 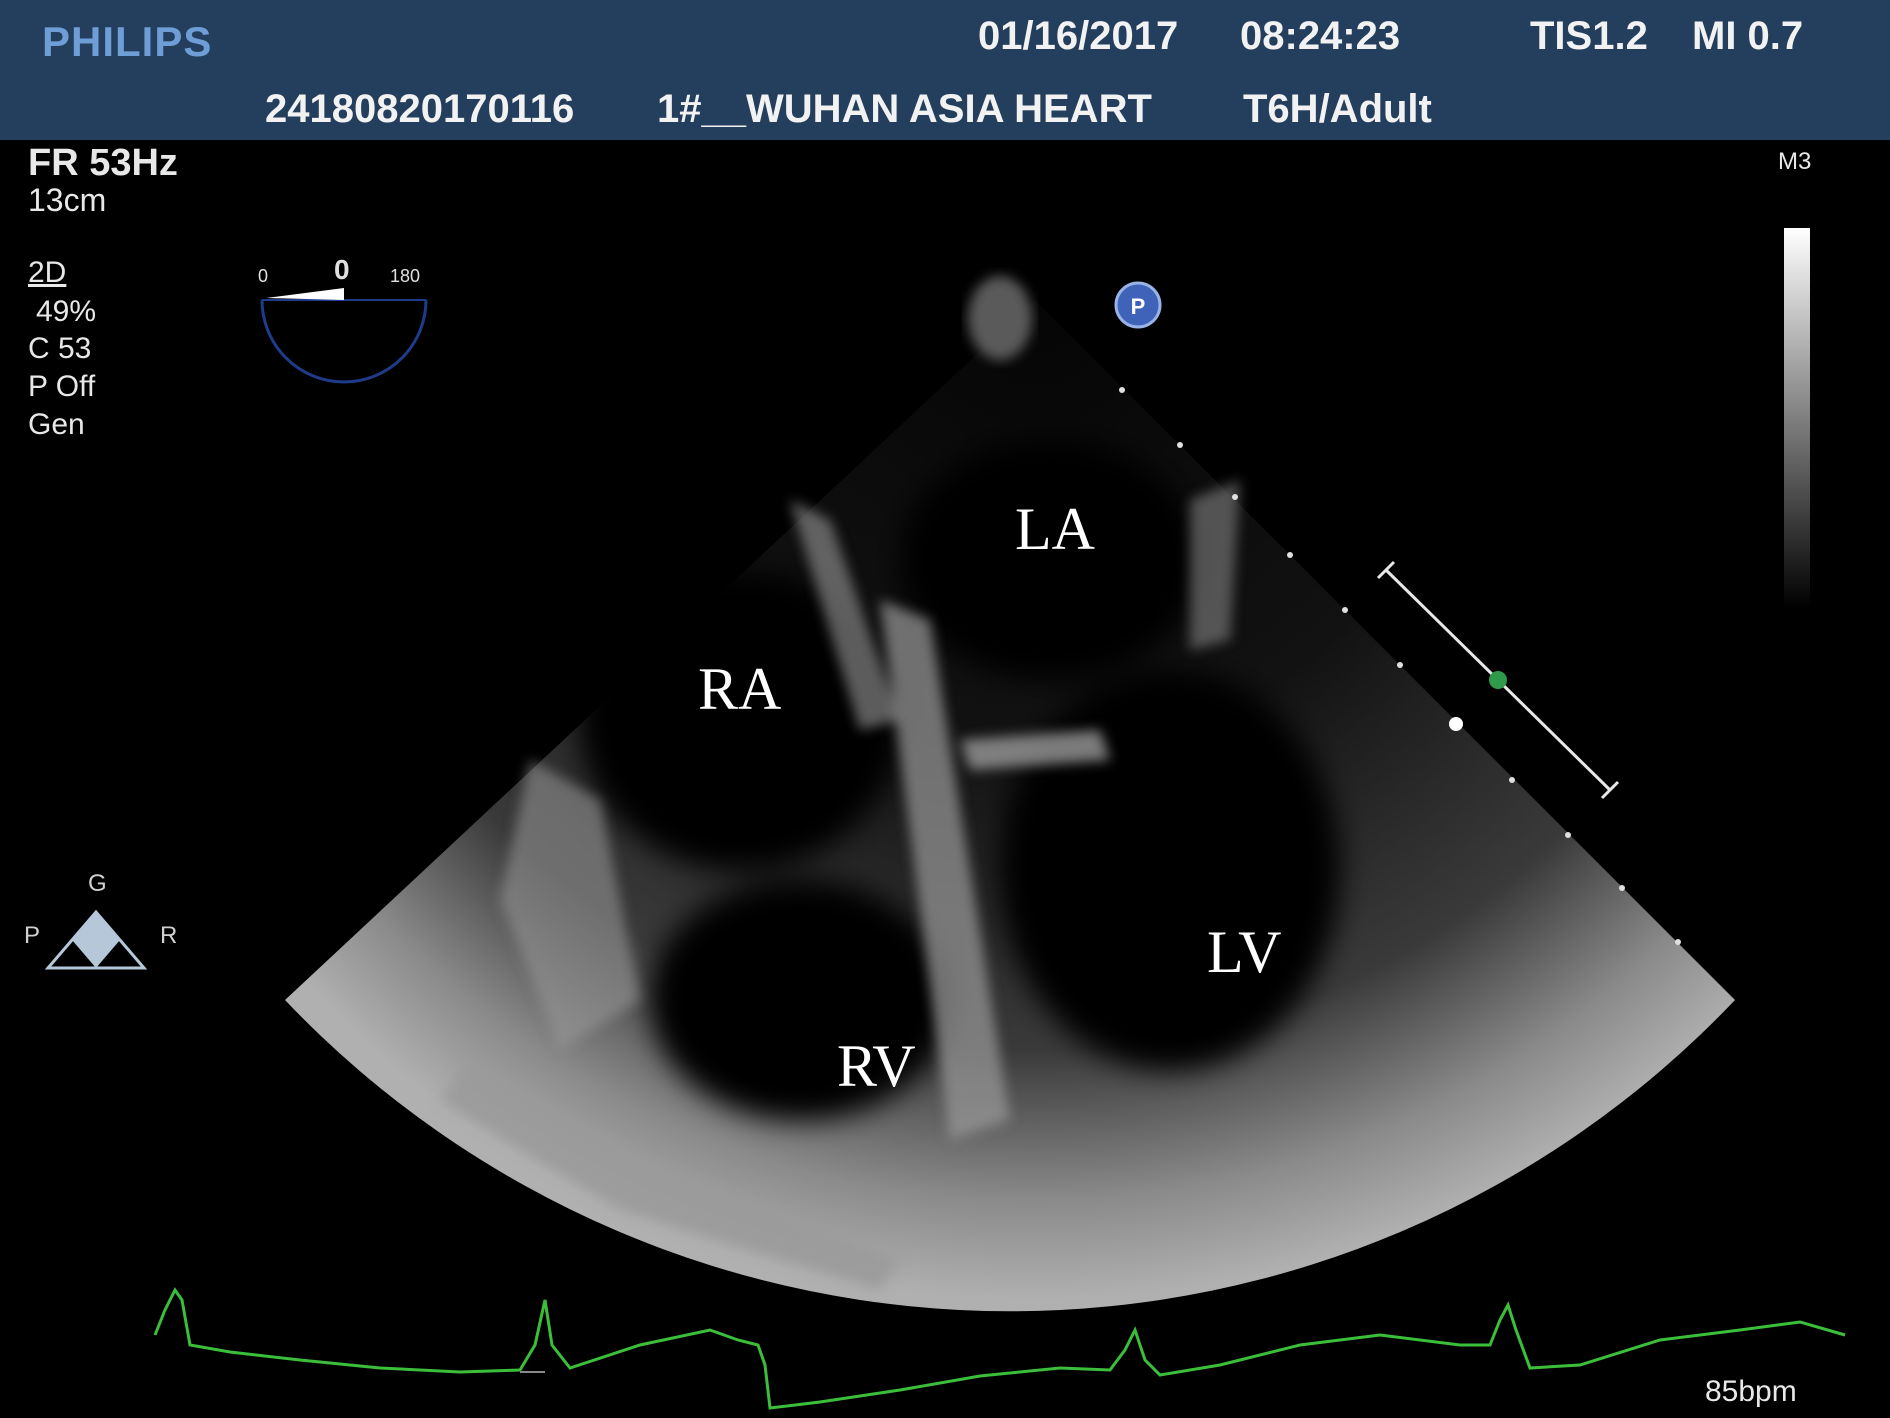 What do you see at coordinates (1748, 36) in the screenshot?
I see `mi-readout: MI 0.7` at bounding box center [1748, 36].